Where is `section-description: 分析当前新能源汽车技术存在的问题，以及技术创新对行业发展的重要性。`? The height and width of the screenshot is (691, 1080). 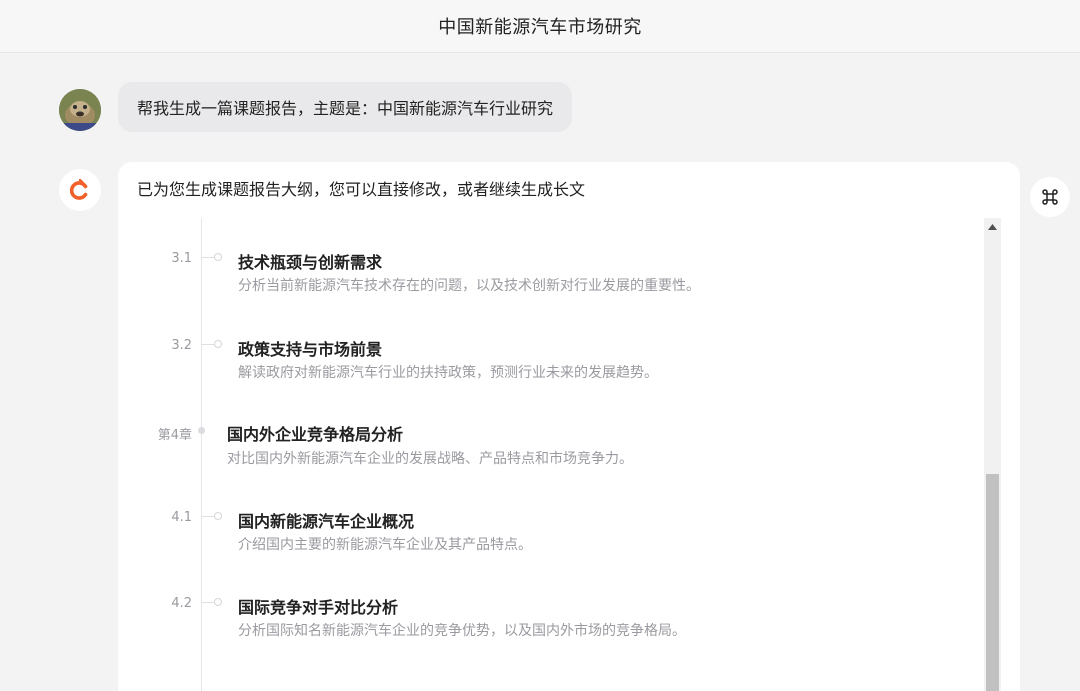
section-description: 分析当前新能源汽车技术存在的问题，以及技术创新对行业发展的重要性。 is located at coordinates (469, 286).